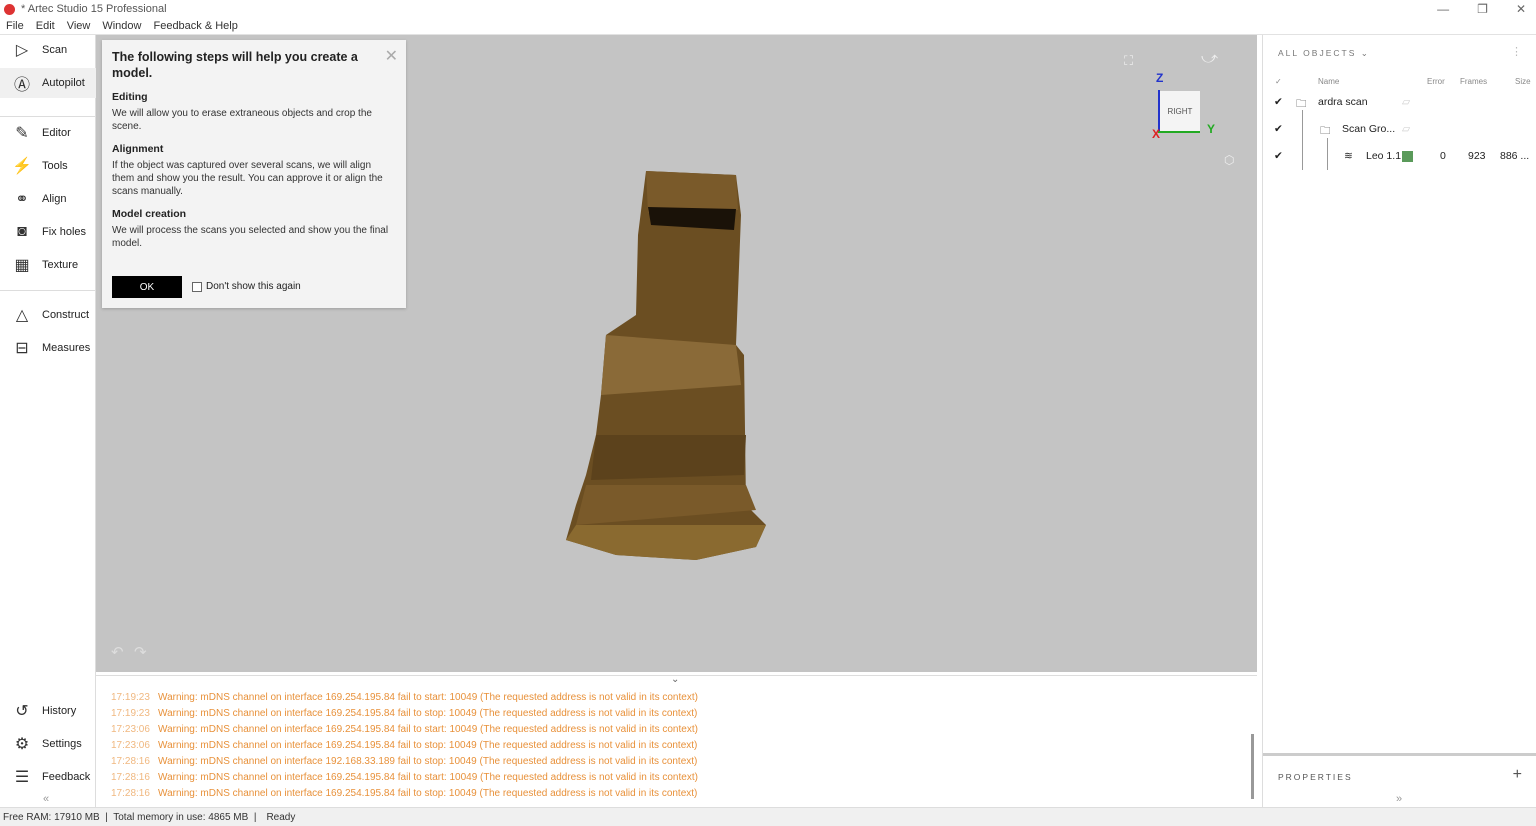 The image size is (1536, 826). I want to click on app-logo-icon, so click(9, 9).